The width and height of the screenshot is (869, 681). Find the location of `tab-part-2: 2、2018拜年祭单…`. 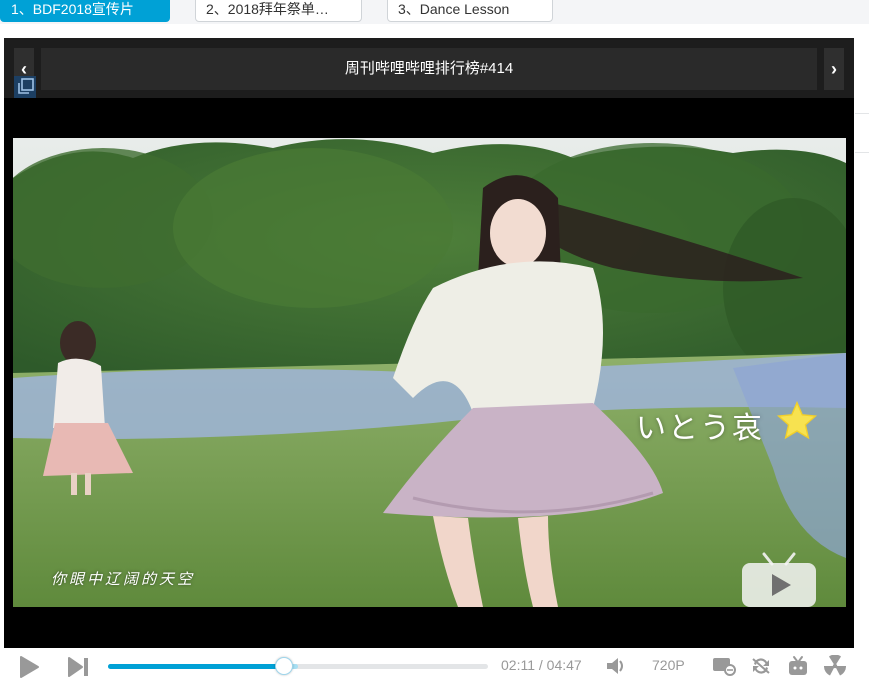

tab-part-2: 2、2018拜年祭单… is located at coordinates (278, 11).